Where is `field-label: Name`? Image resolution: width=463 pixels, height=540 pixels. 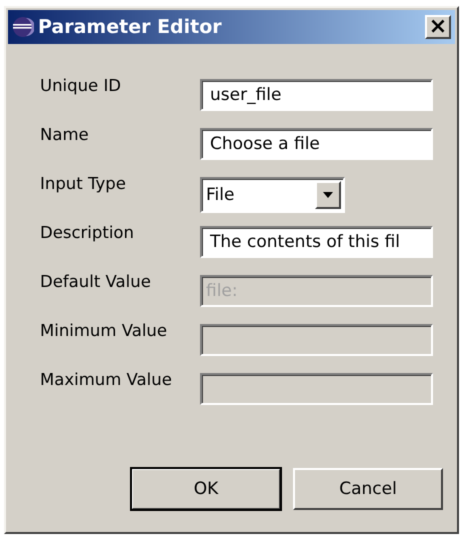 field-label: Name is located at coordinates (65, 134).